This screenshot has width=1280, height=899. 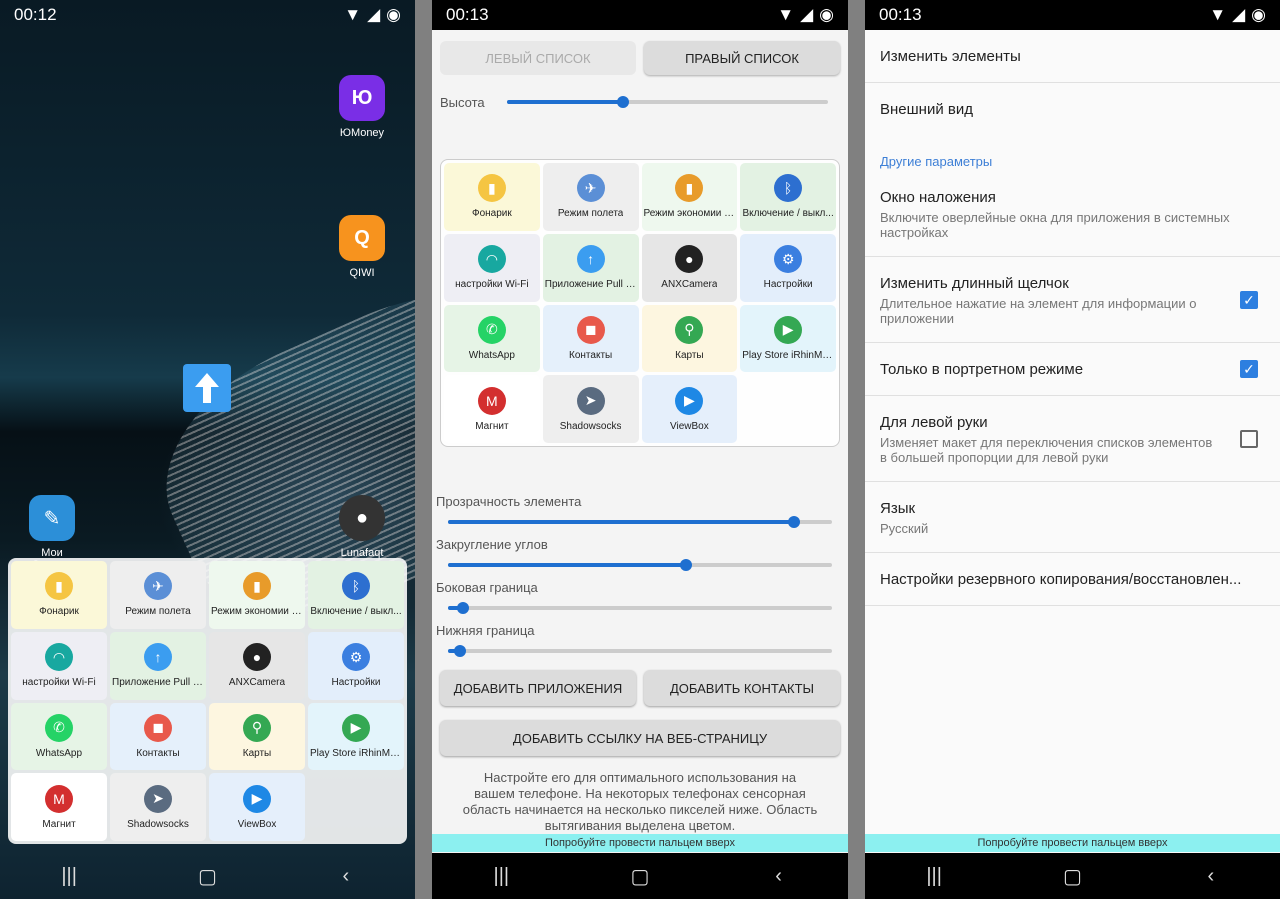 I want to click on maps-icon: ⚲, so click(x=257, y=727).